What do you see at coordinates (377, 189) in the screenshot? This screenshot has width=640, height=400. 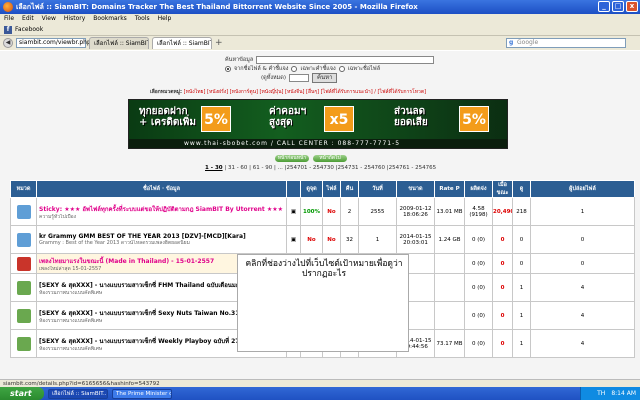 I see `col-date: วันที่` at bounding box center [377, 189].